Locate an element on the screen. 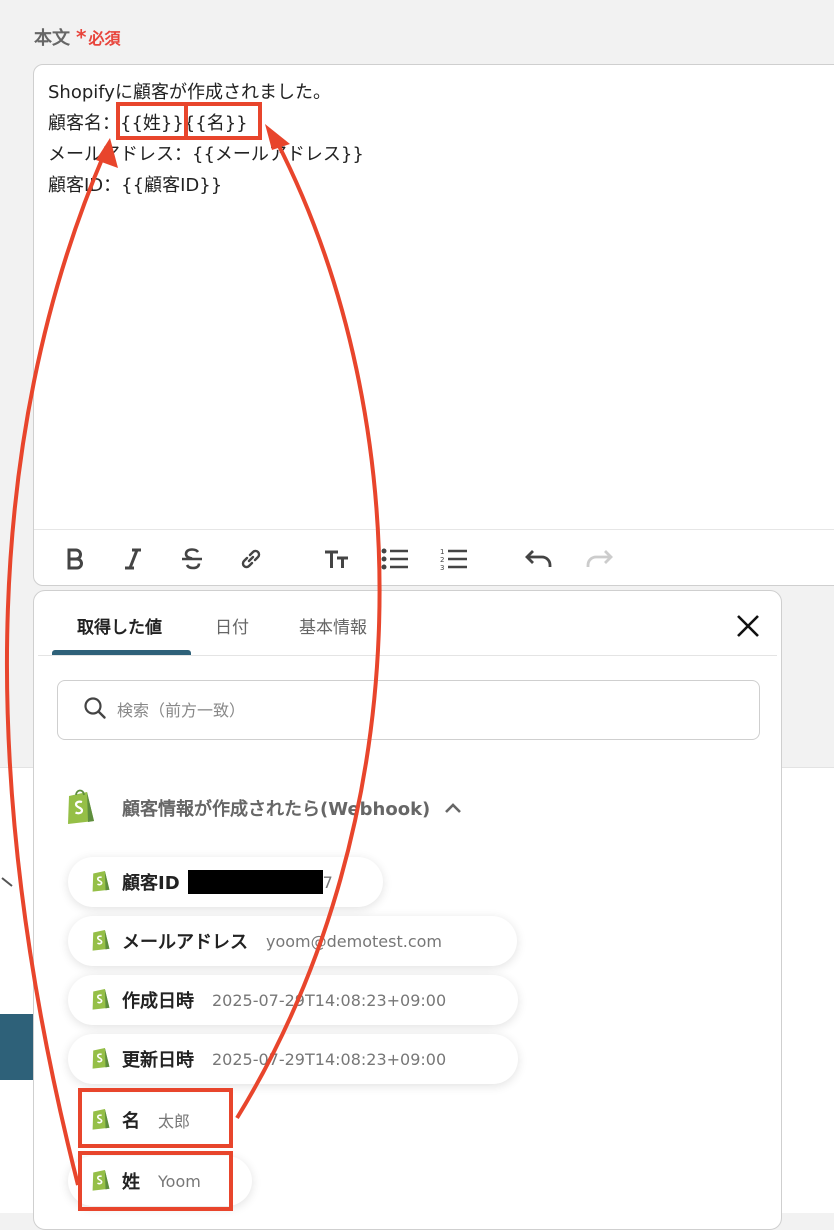  item-label: 作成日時 is located at coordinates (158, 1001).